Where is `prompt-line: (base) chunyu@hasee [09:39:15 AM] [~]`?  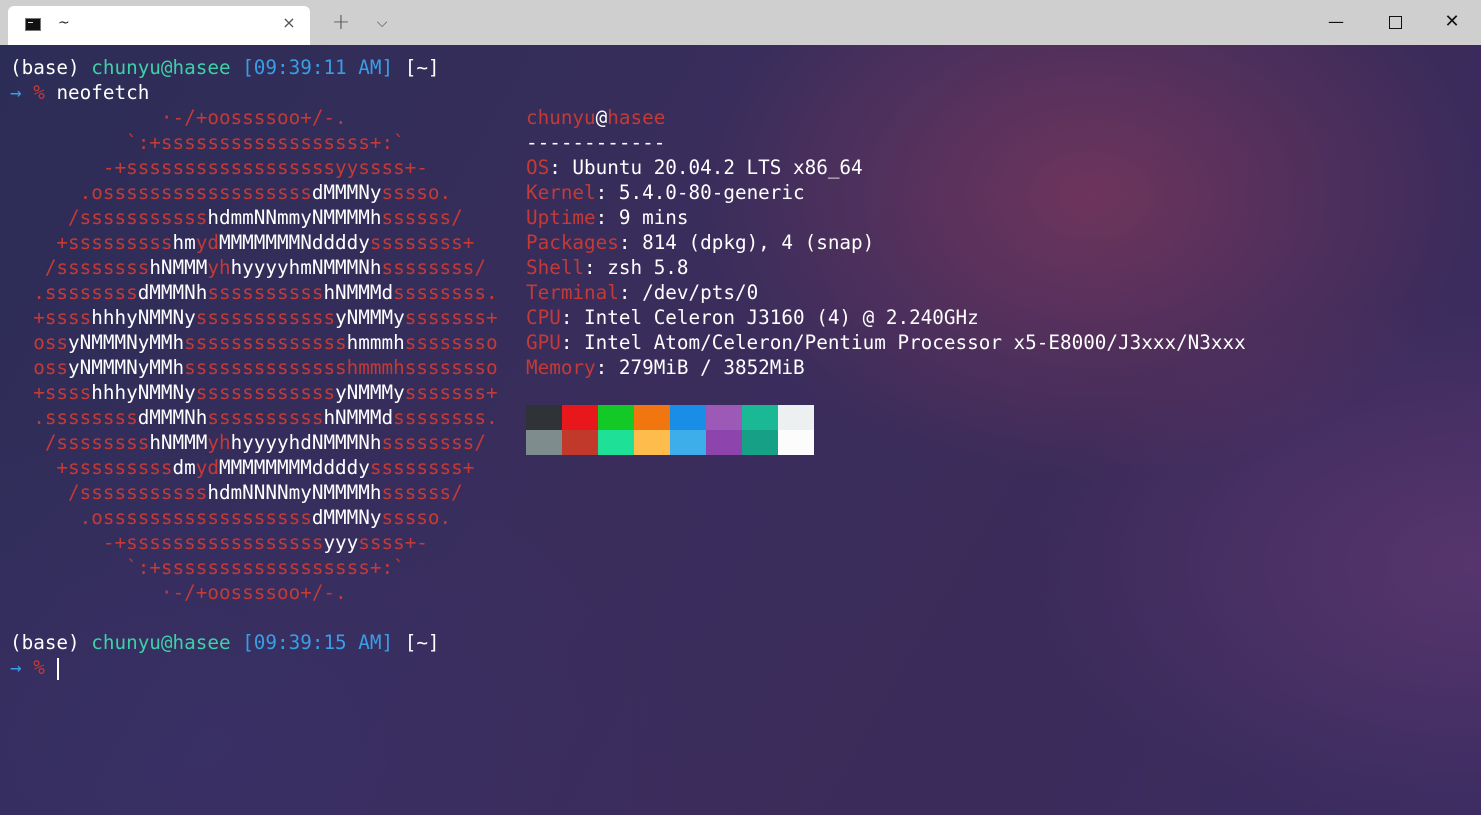
prompt-line: (base) chunyu@hasee [09:39:15 AM] [~] is located at coordinates (225, 642).